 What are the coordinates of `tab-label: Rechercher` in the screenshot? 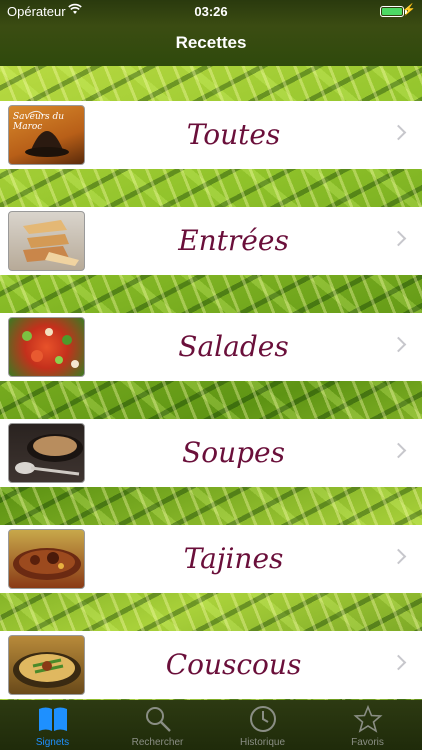 It's located at (157, 742).